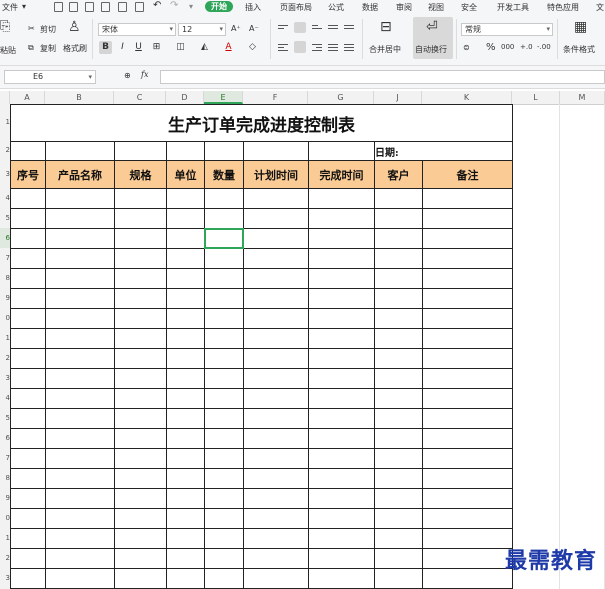 This screenshot has width=605, height=589. What do you see at coordinates (513, 7) in the screenshot?
I see `tab-developer: 开发工具` at bounding box center [513, 7].